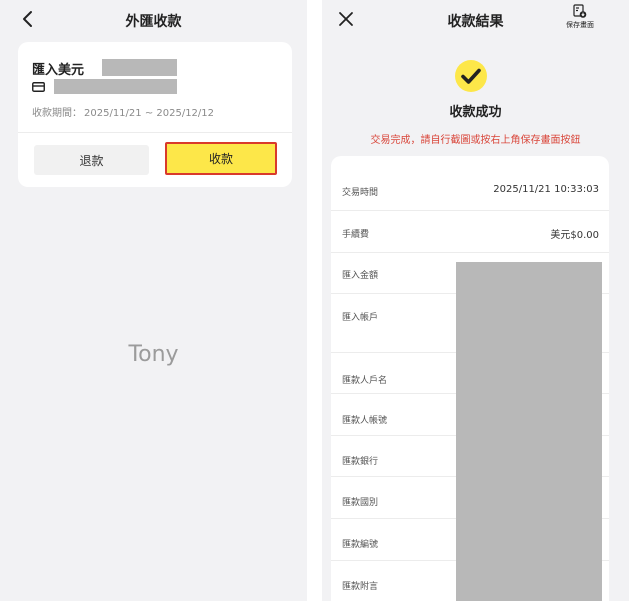 The height and width of the screenshot is (601, 629). I want to click on row-value: 美元$0.00, so click(574, 235).